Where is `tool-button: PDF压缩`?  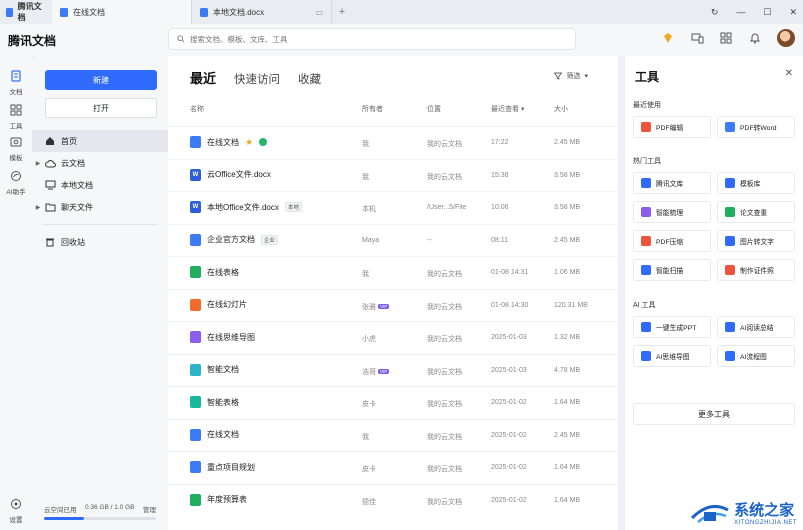 tool-button: PDF压缩 is located at coordinates (672, 241).